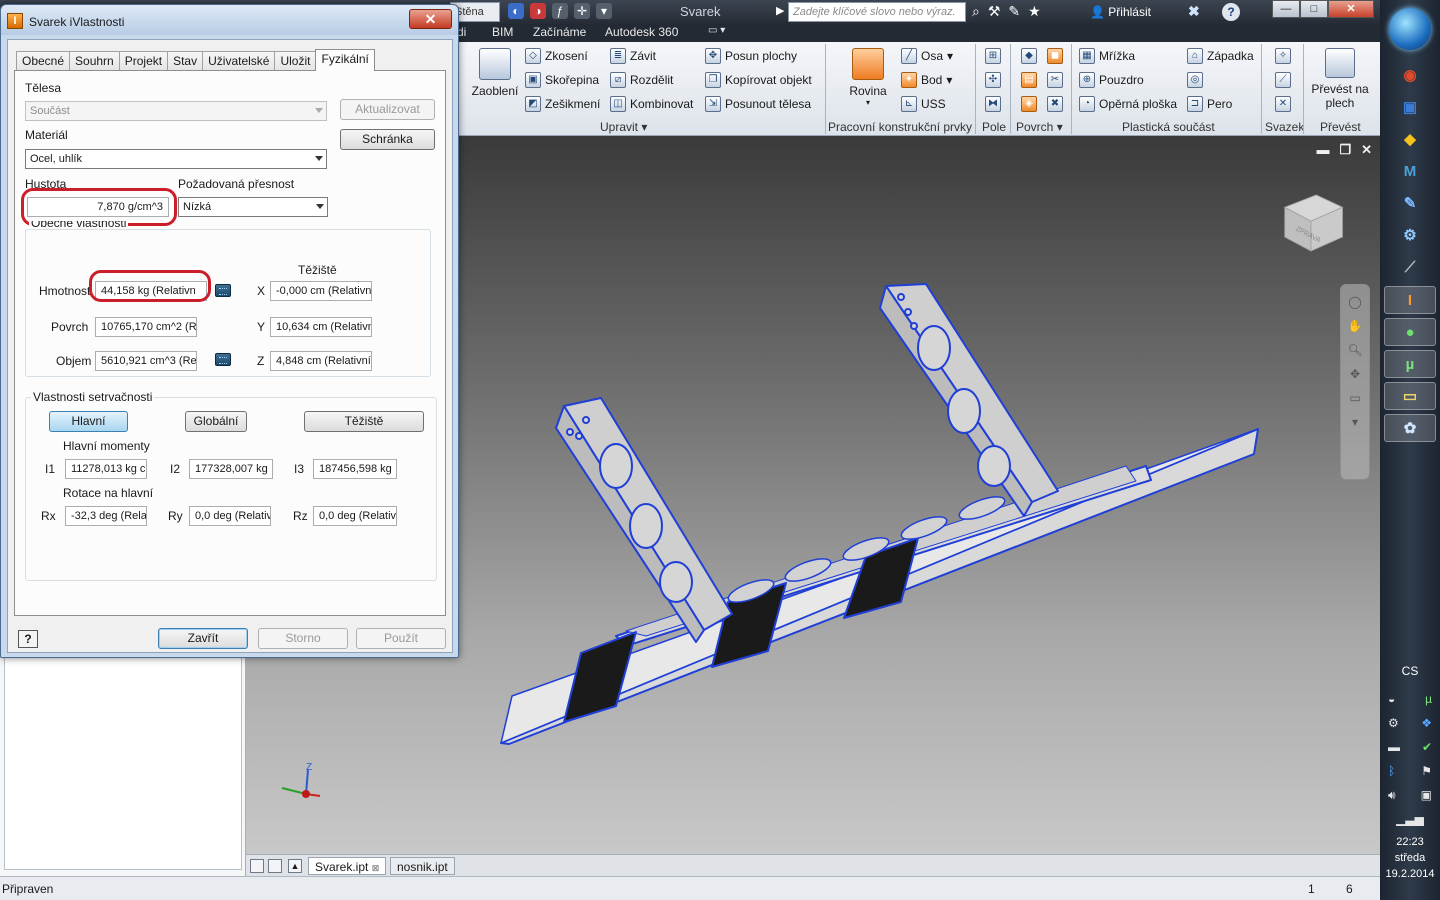 The image size is (1440, 900). Describe the element at coordinates (994, 11) in the screenshot. I see `wrench-icon: ⚒` at that location.